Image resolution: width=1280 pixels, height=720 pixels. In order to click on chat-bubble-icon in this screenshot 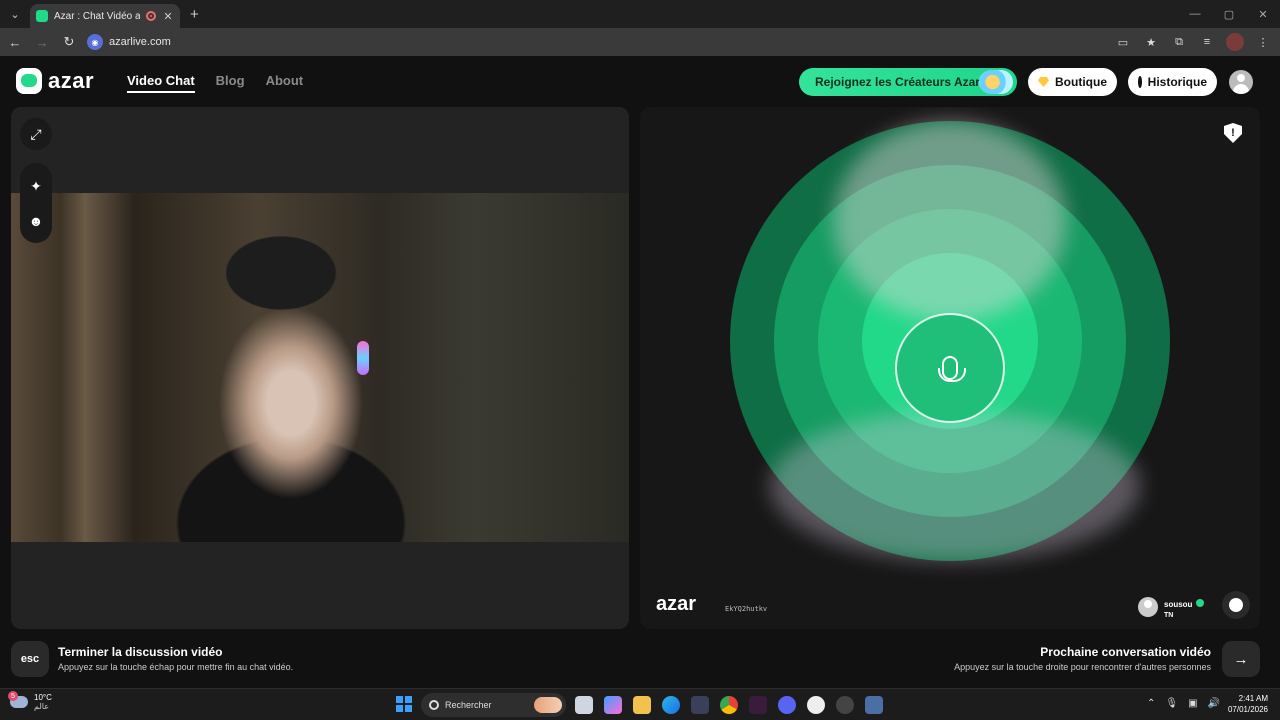, I will do `click(1236, 605)`.